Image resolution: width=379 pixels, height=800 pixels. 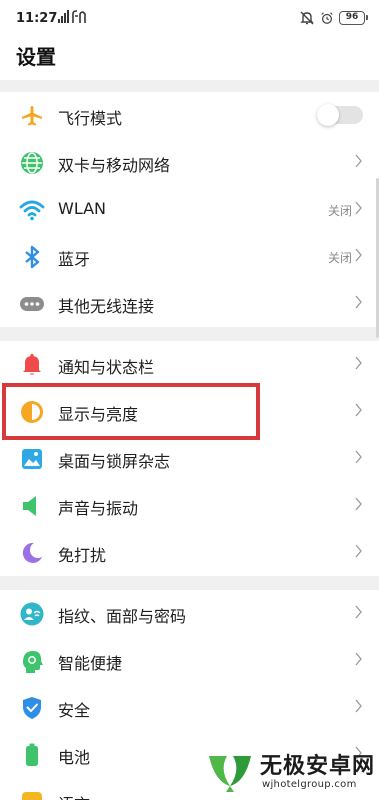 I want to click on toggle-knob, so click(x=328, y=115).